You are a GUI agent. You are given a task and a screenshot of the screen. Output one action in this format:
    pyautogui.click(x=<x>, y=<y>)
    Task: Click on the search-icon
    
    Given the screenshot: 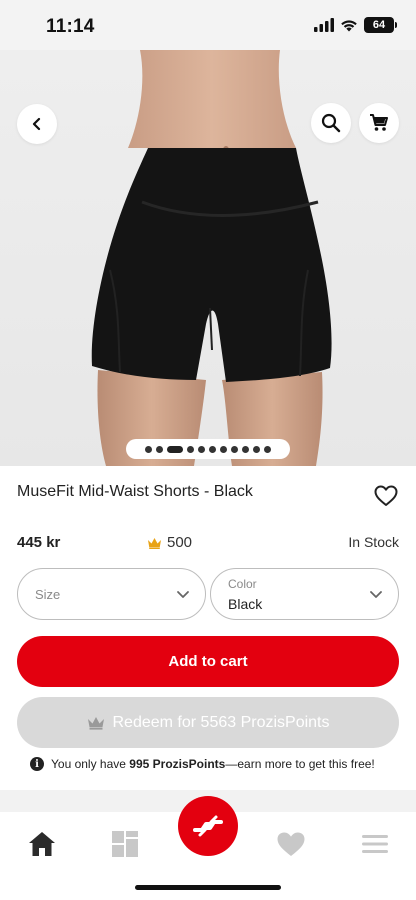 What is the action you would take?
    pyautogui.click(x=331, y=123)
    